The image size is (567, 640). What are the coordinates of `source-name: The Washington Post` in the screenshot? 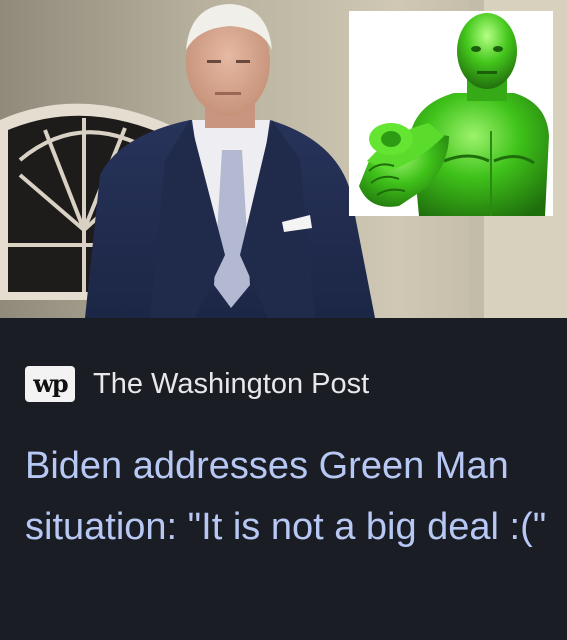 It's located at (231, 384).